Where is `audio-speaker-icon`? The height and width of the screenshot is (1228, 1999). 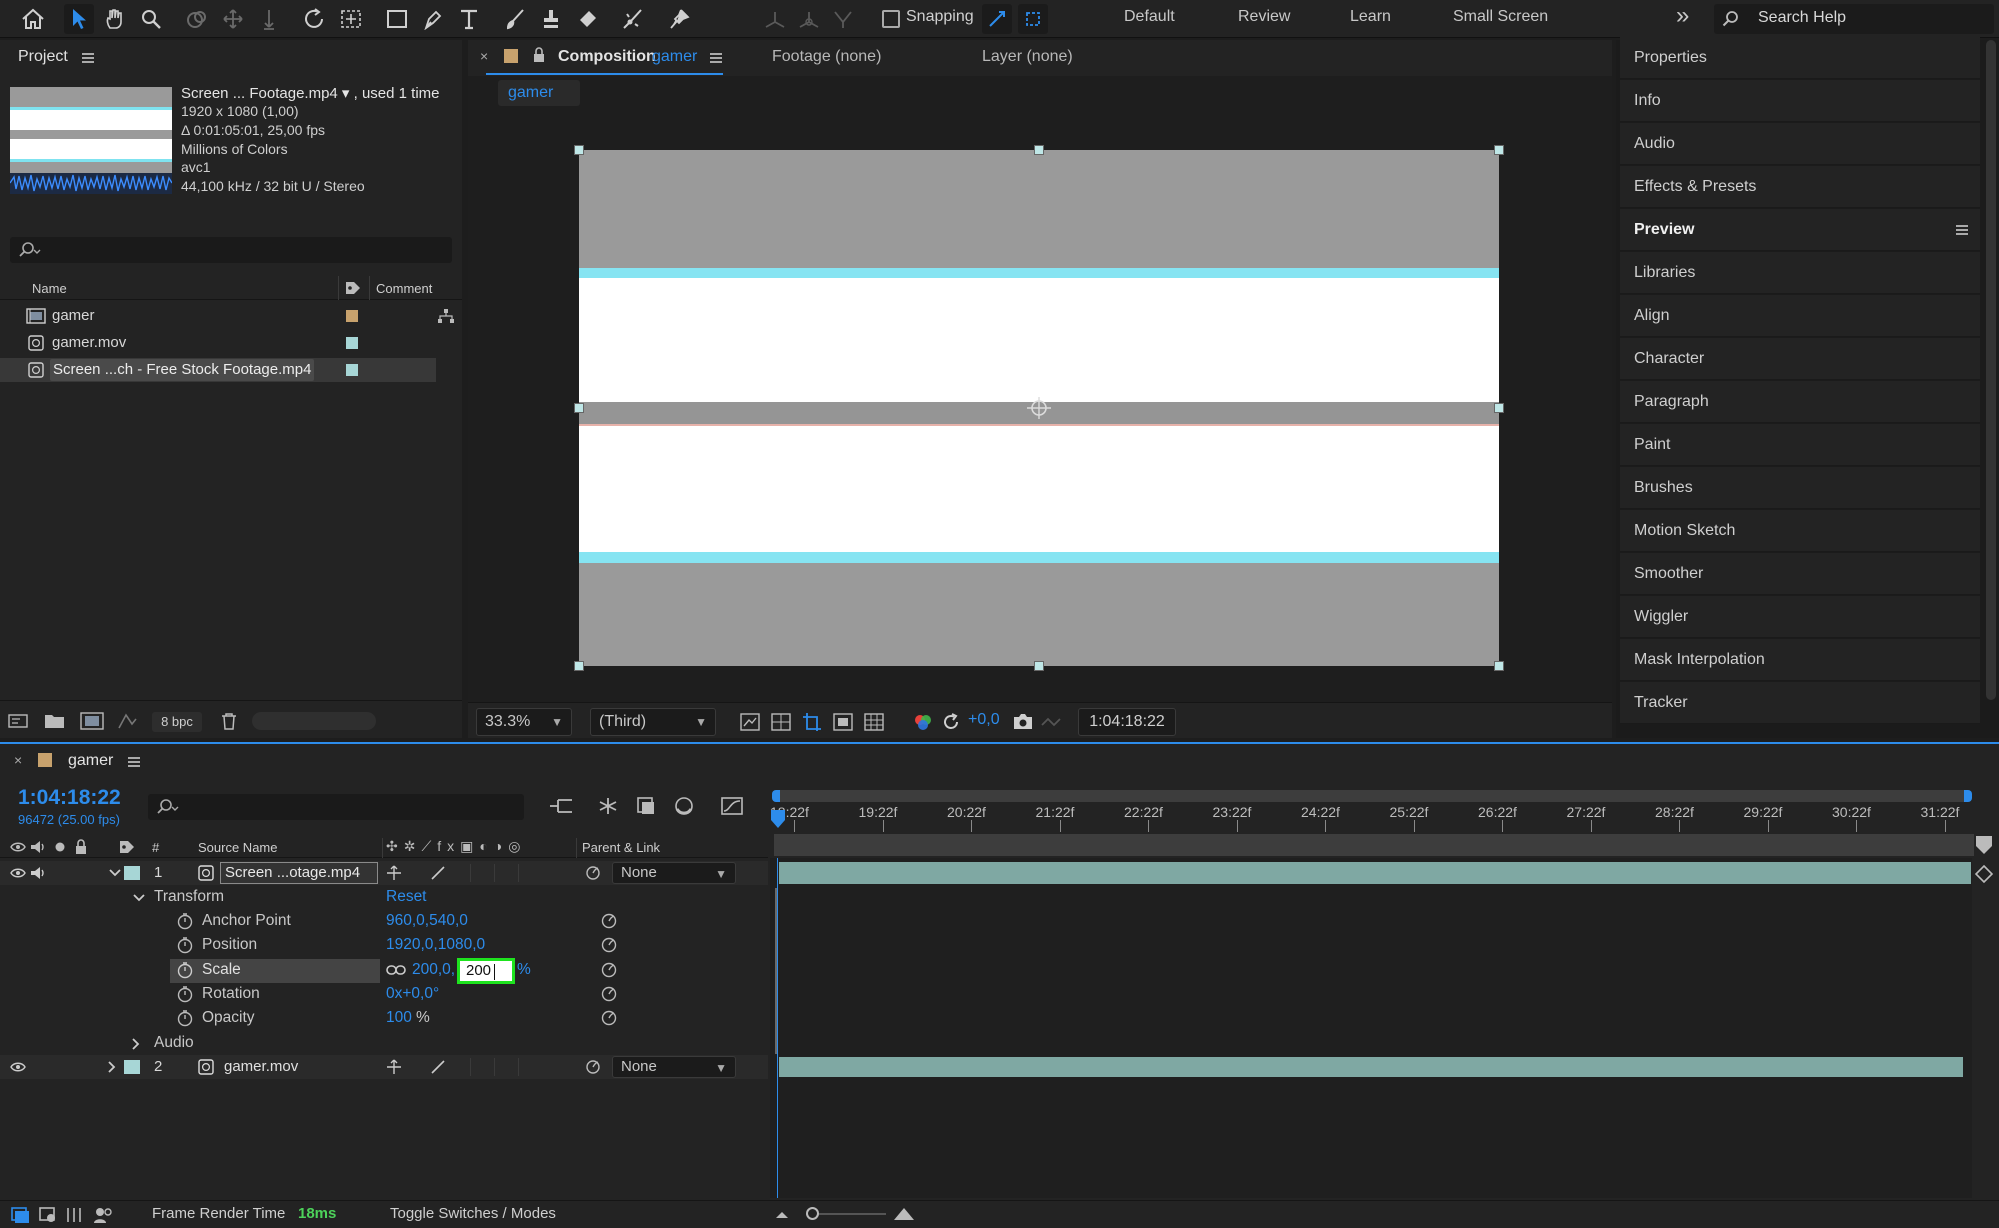
audio-speaker-icon is located at coordinates (38, 847).